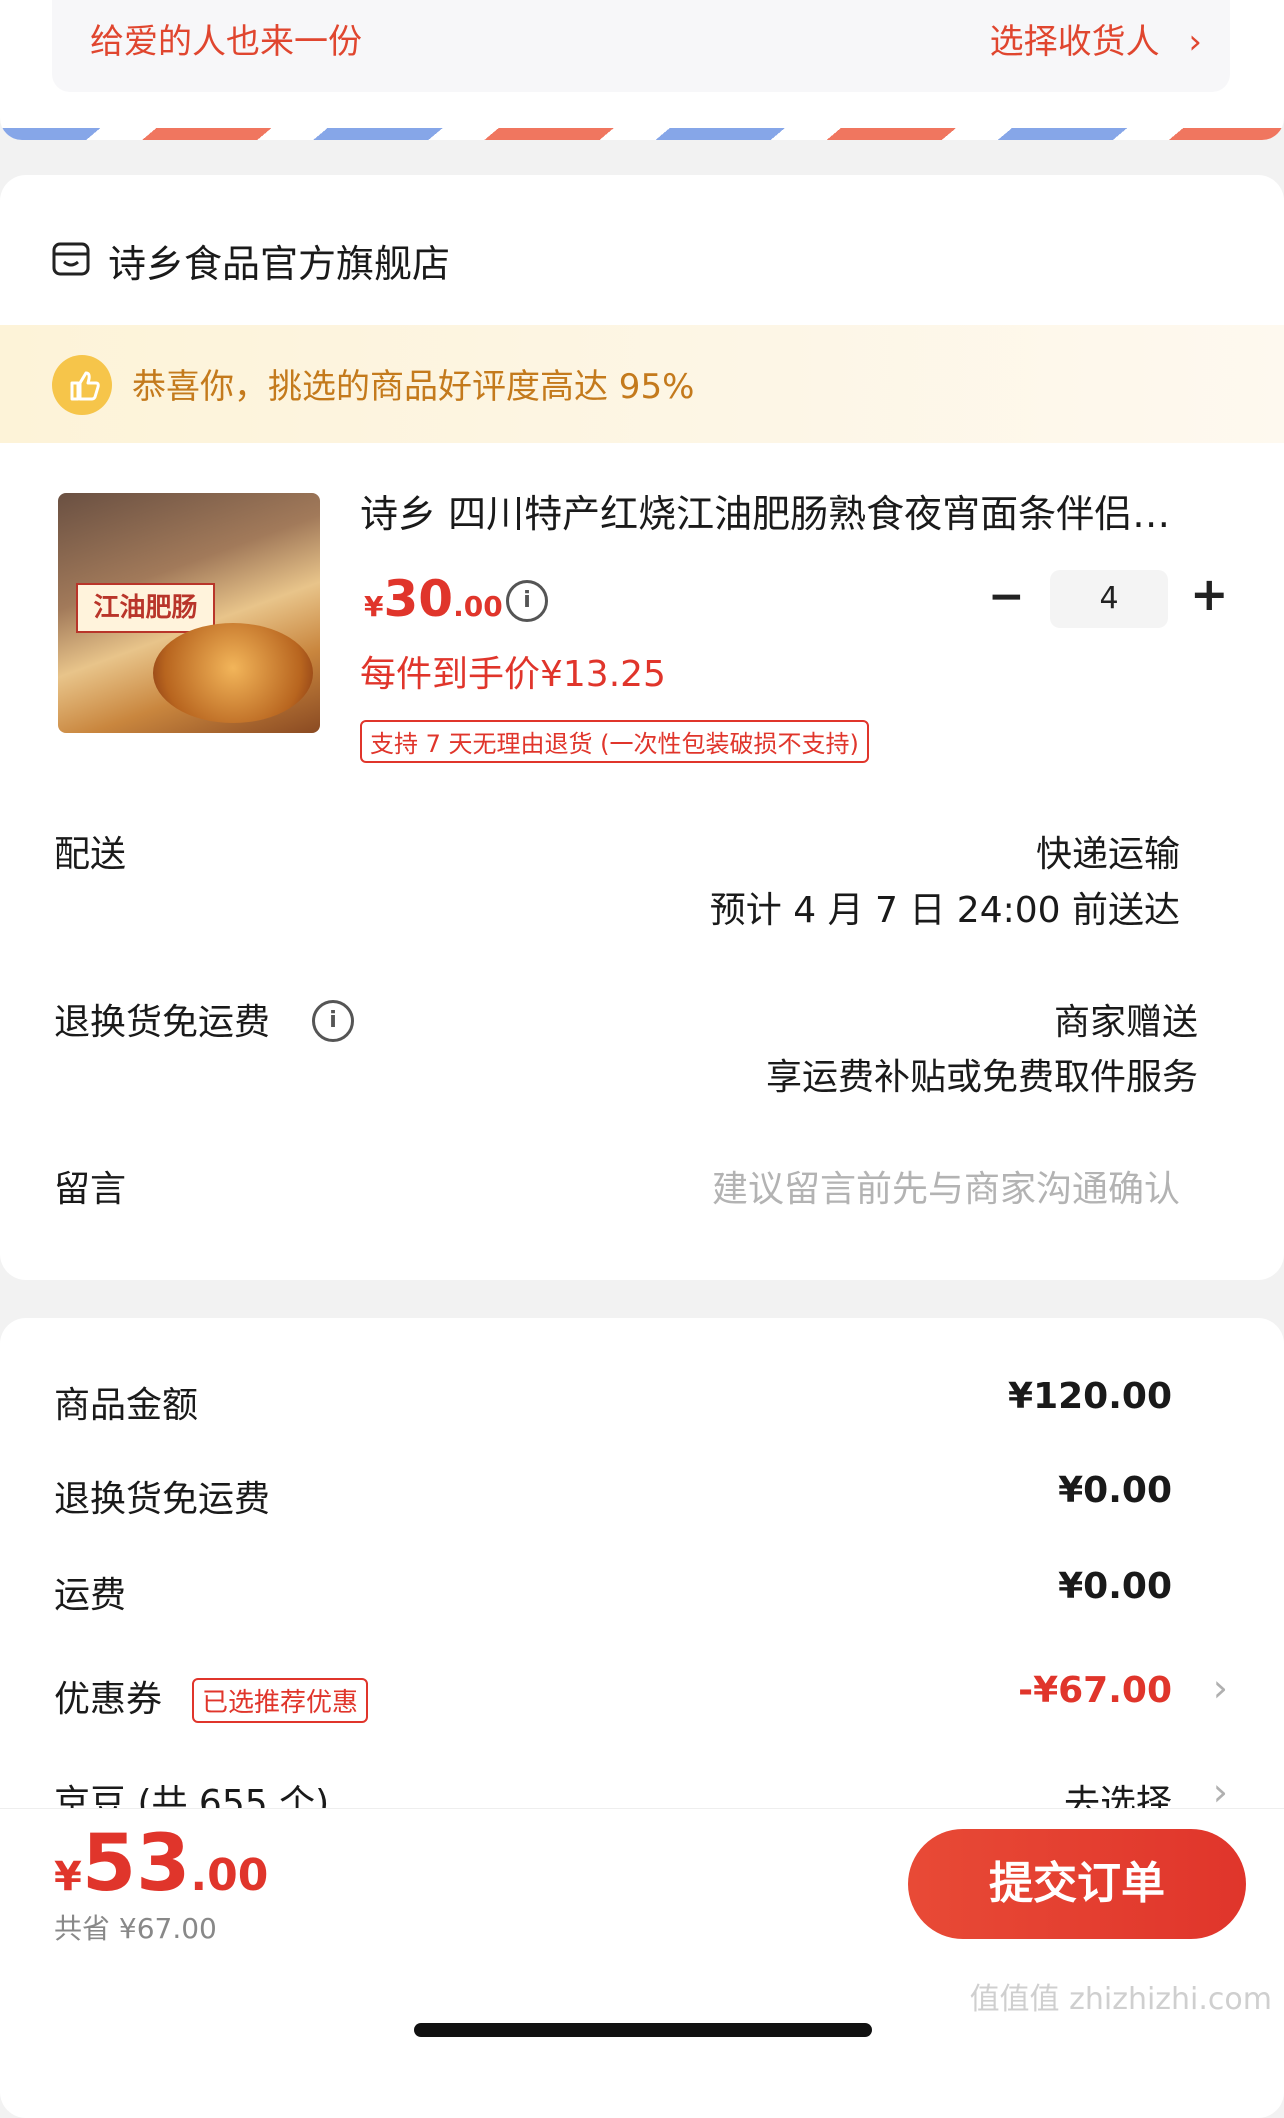 This screenshot has height=2118, width=1284. Describe the element at coordinates (1006, 596) in the screenshot. I see `quantity-decrease-button: −` at that location.